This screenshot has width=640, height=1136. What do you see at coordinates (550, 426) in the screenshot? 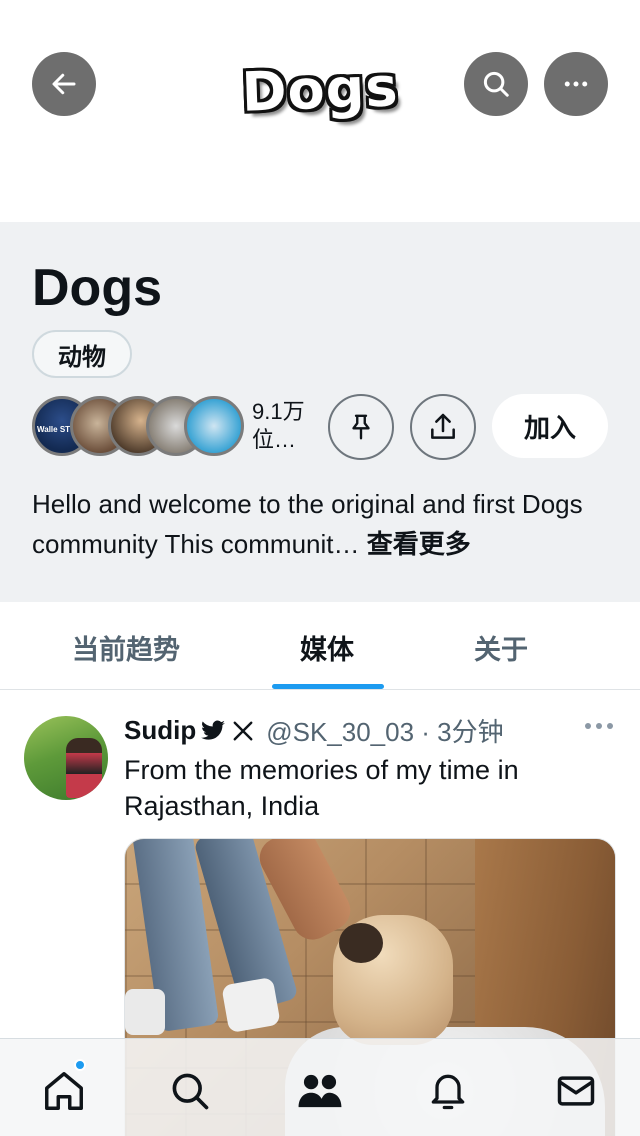
I see `join-button: 加入` at bounding box center [550, 426].